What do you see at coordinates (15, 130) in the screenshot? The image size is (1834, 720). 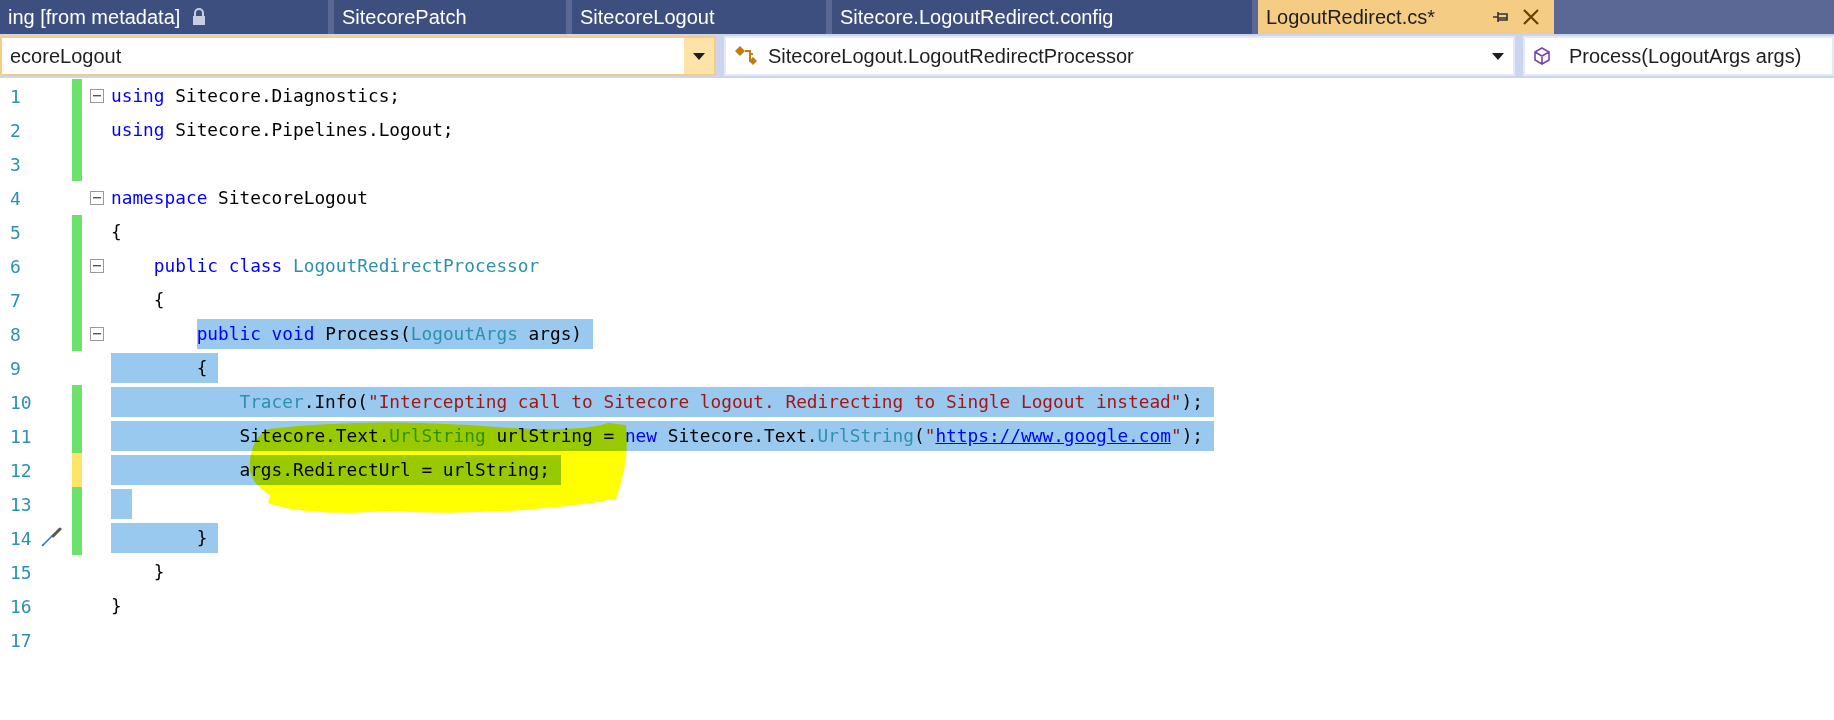 I see `line-number: 2` at bounding box center [15, 130].